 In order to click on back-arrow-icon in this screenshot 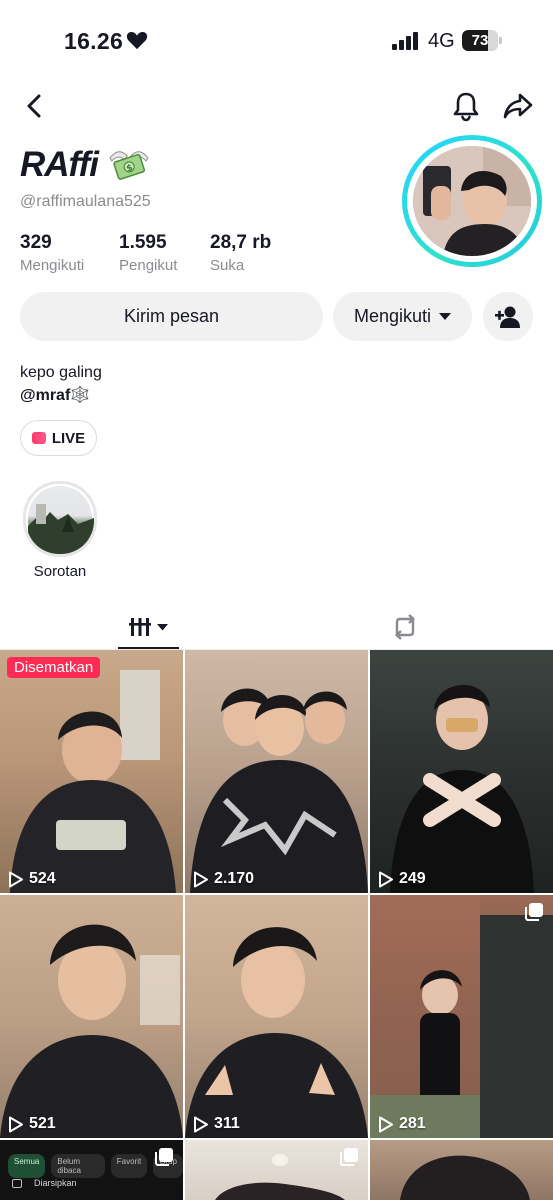, I will do `click(36, 106)`.